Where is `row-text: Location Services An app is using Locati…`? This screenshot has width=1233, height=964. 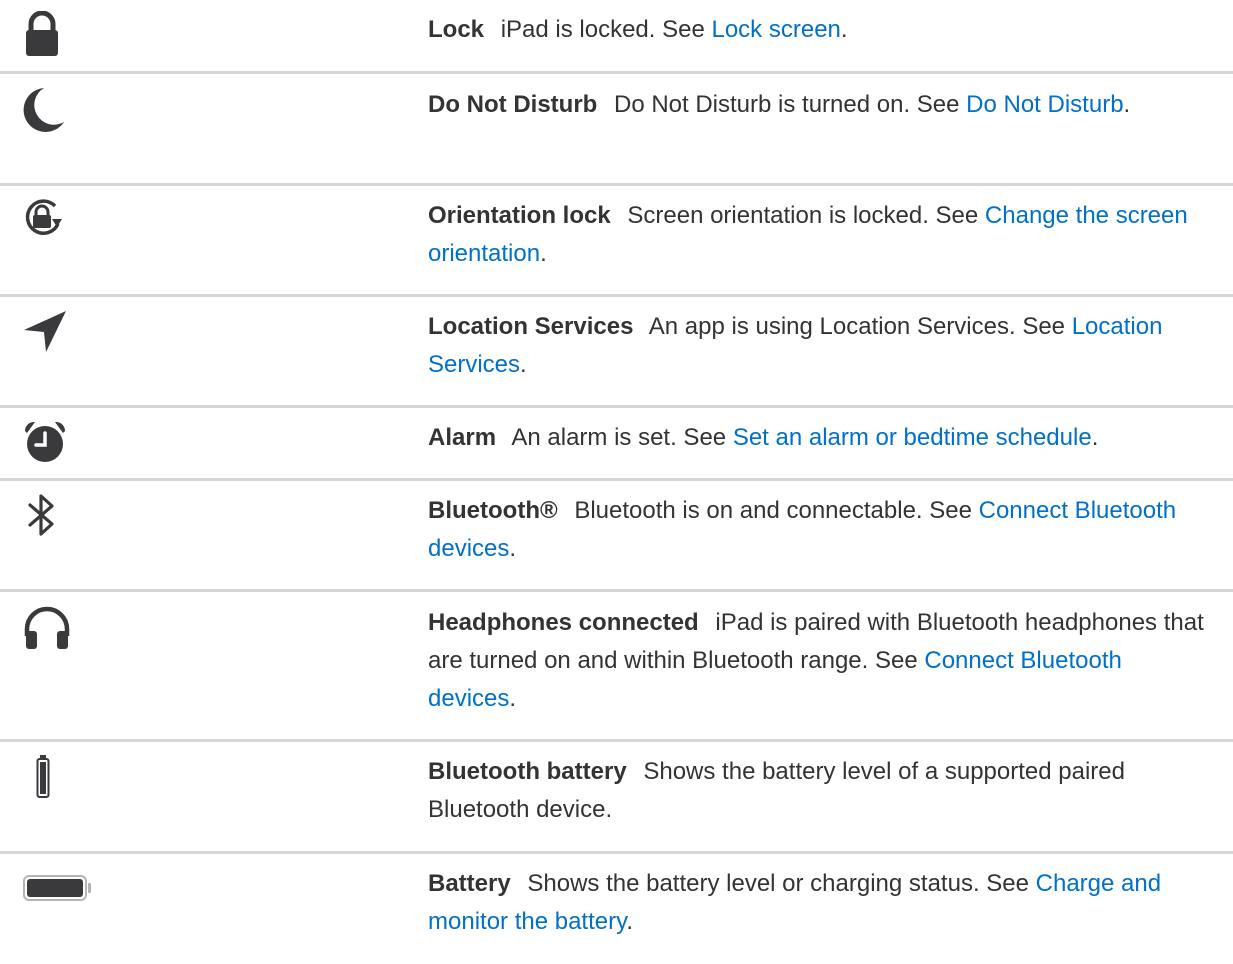
row-text: Location Services An app is using Locati… is located at coordinates (830, 346).